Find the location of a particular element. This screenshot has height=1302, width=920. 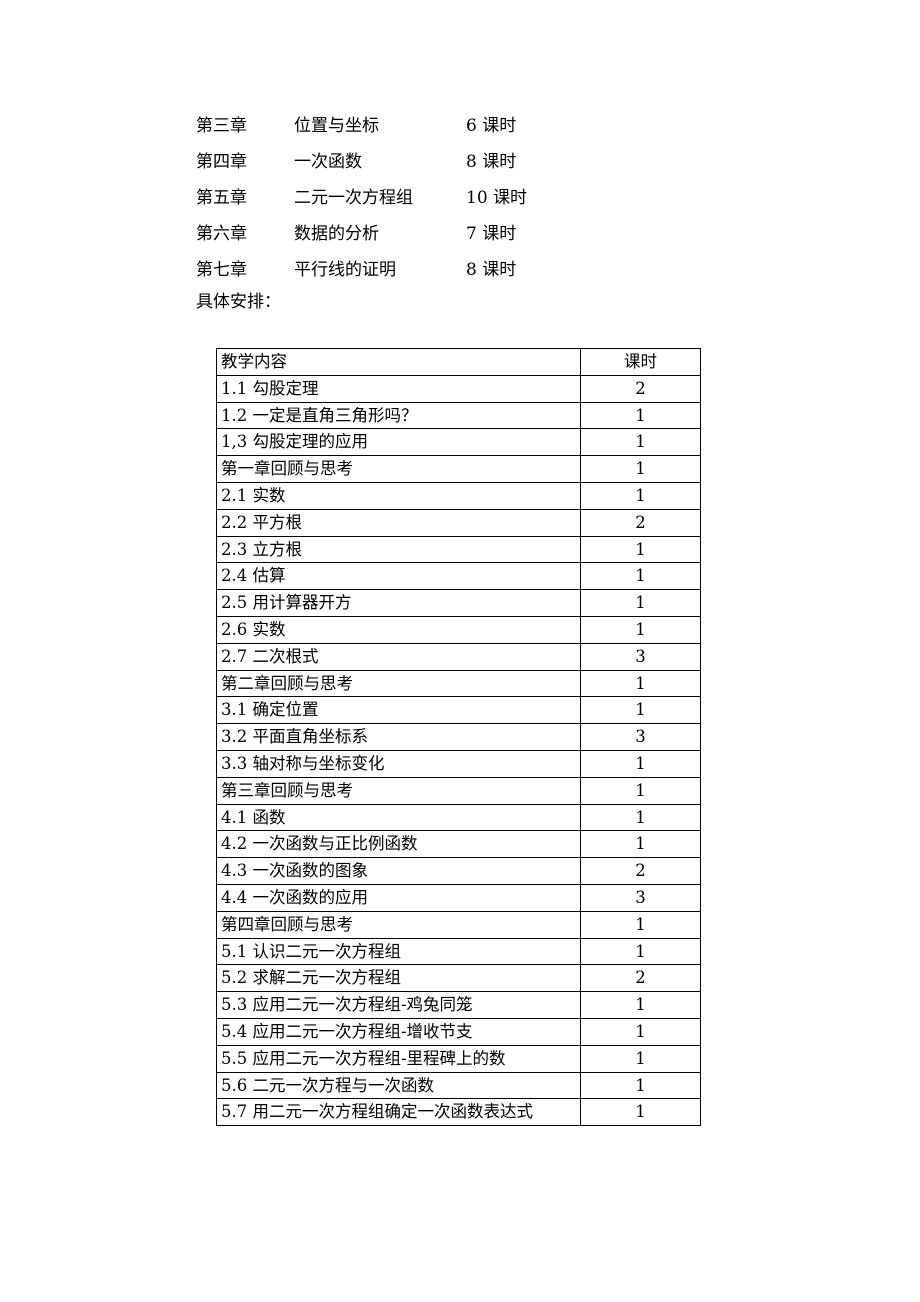

arrangement-caption: 具体安排： is located at coordinates (238, 302).